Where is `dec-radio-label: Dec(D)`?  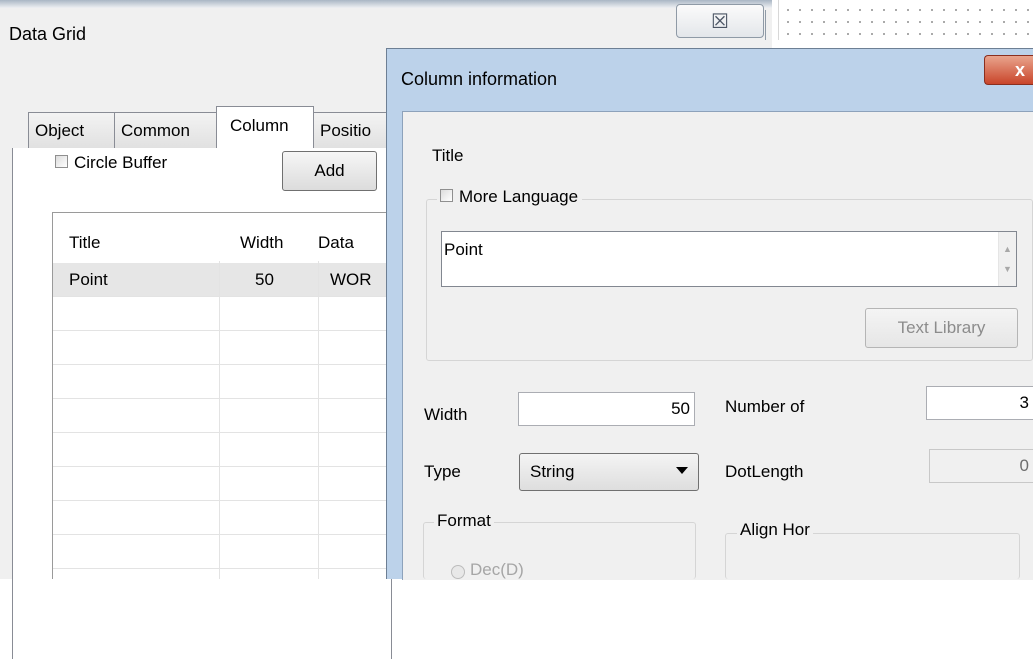
dec-radio-label: Dec(D) is located at coordinates (497, 569).